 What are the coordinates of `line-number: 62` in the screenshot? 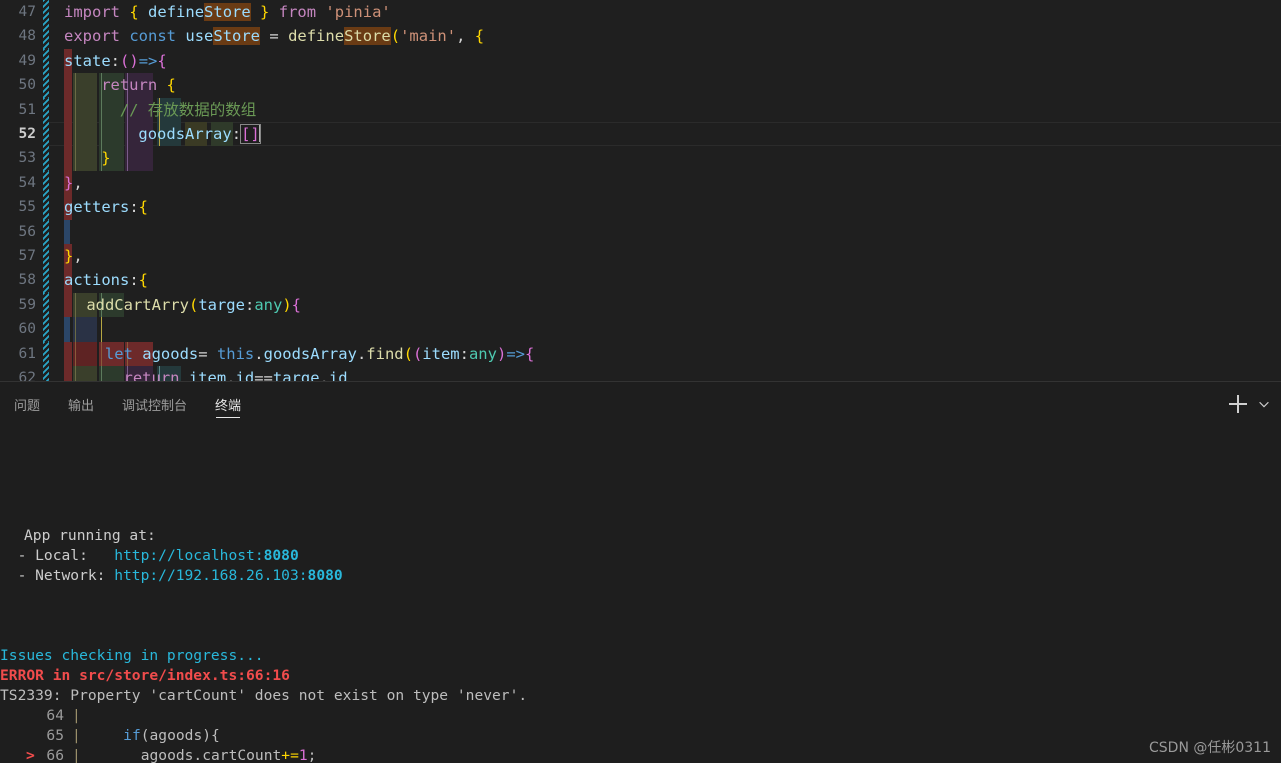 It's located at (27, 376).